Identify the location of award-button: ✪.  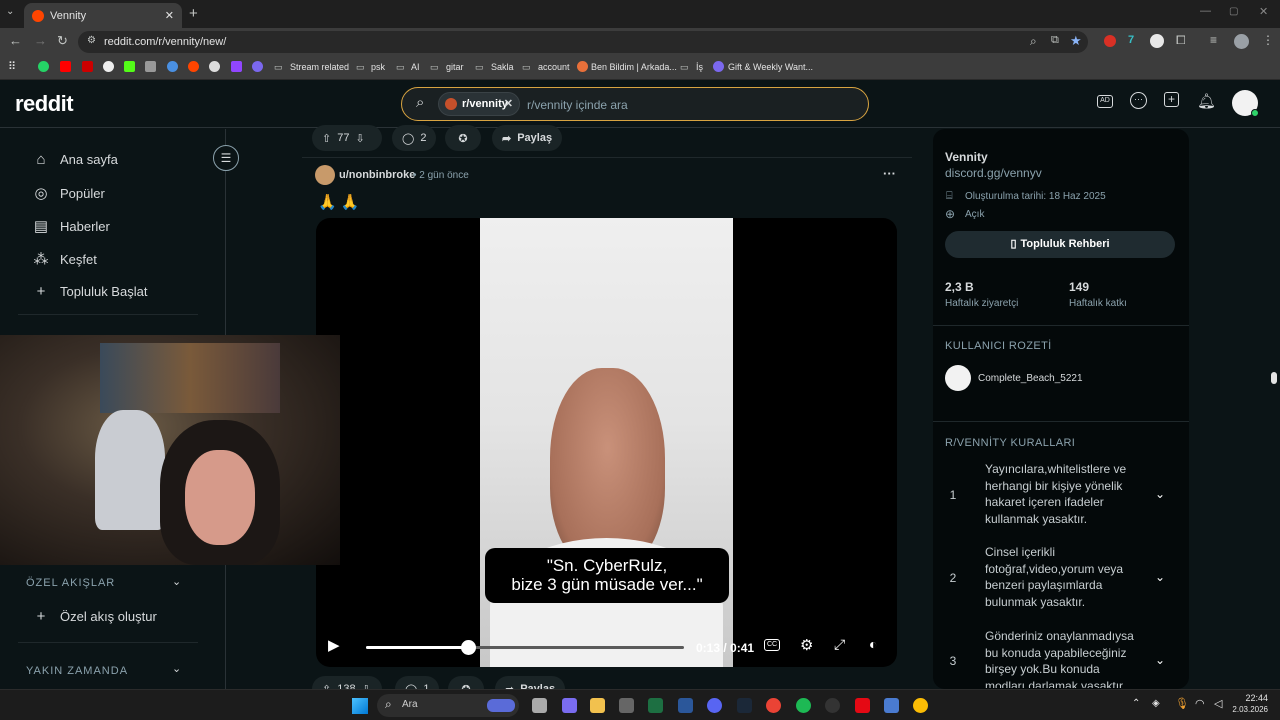
(463, 138).